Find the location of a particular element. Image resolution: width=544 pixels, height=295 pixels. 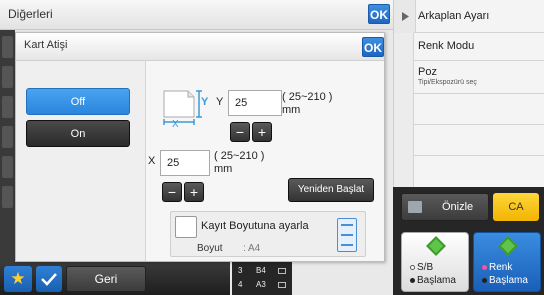

bw-start-line2: Başlama is located at coordinates (433, 280).